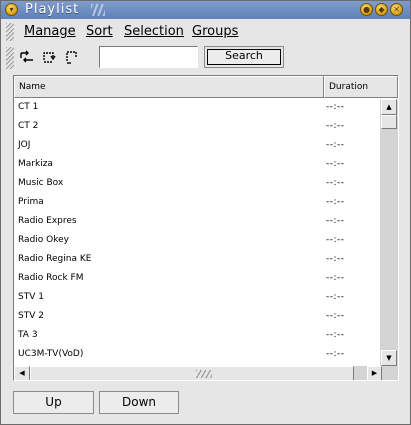 This screenshot has width=411, height=425. Describe the element at coordinates (381, 9) in the screenshot. I see `maximize-icon: ◆` at that location.